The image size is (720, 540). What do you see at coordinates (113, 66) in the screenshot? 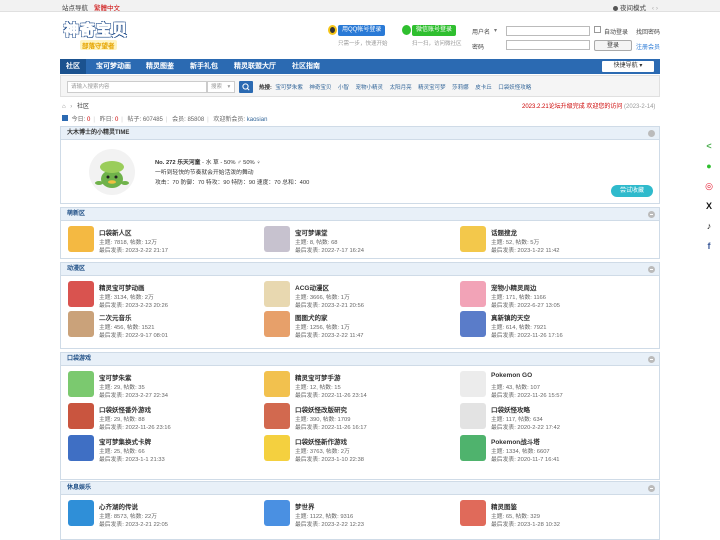
I see `nav-item-anime: 宝可梦动画` at bounding box center [113, 66].